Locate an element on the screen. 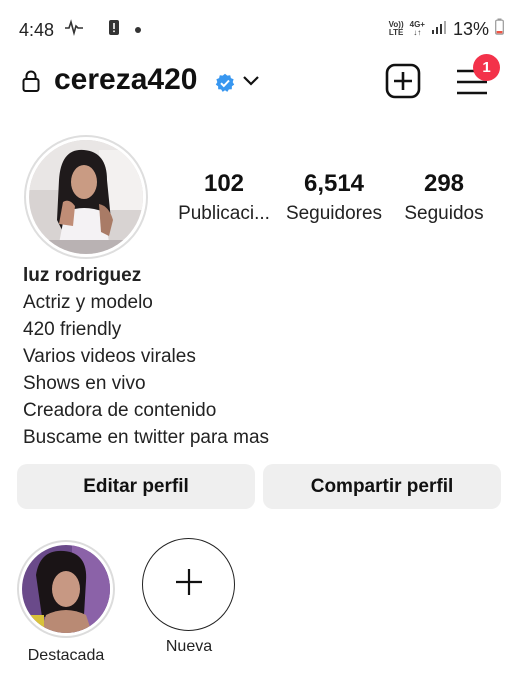 The width and height of the screenshot is (518, 680). stat-following: 298 Seguidos is located at coordinates (444, 197).